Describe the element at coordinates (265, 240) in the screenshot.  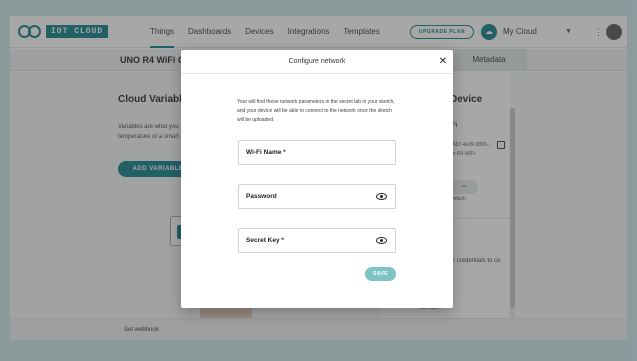
I see `secret-key-label: Secret Key *` at that location.